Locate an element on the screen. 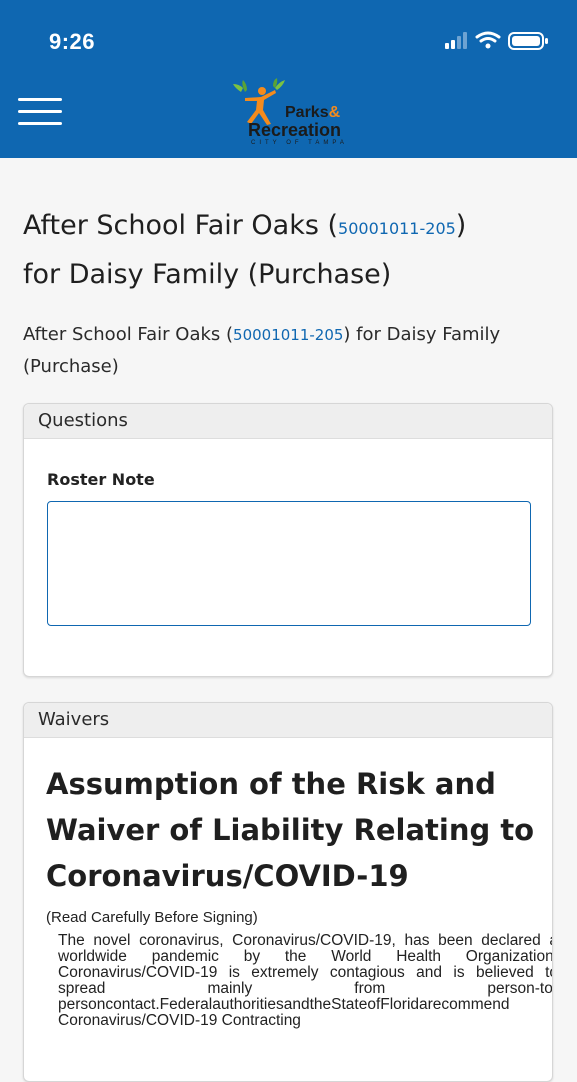 Image resolution: width=577 pixels, height=1082 pixels. logo-text-recreation: Recreation is located at coordinates (295, 130).